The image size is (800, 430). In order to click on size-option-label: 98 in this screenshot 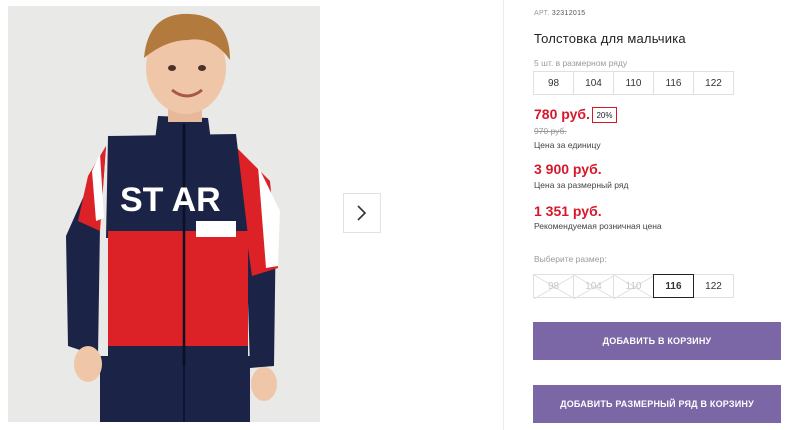, I will do `click(553, 286)`.